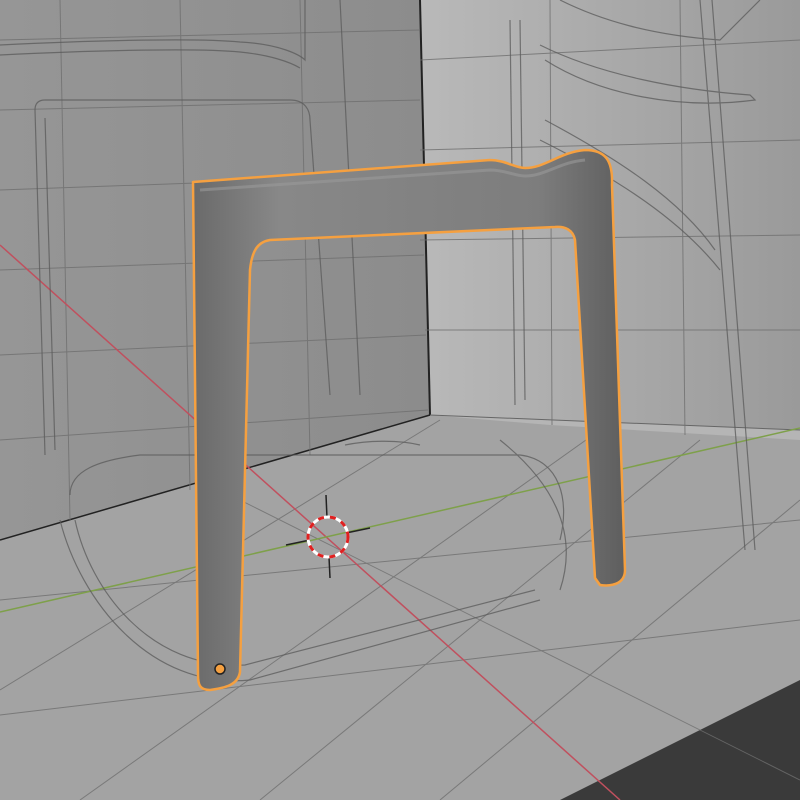 This screenshot has width=800, height=800. Describe the element at coordinates (220, 669) in the screenshot. I see `object-origin-point` at that location.